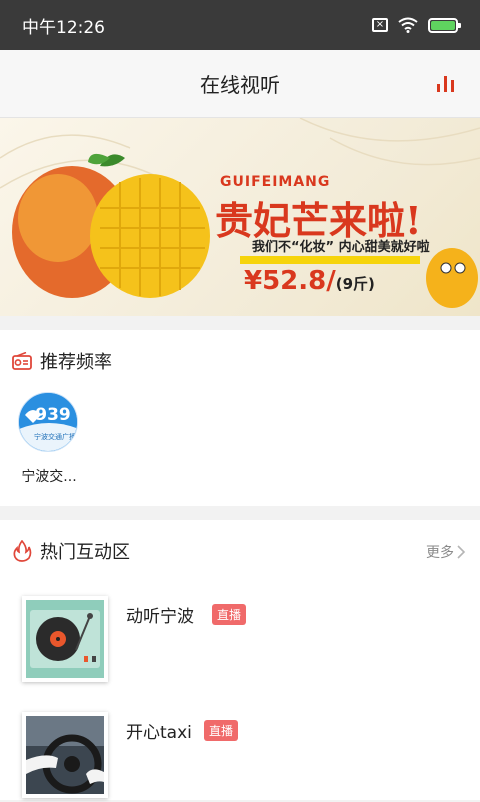  I want to click on channel-logo-caption: 宁波交通广播, so click(55, 436).